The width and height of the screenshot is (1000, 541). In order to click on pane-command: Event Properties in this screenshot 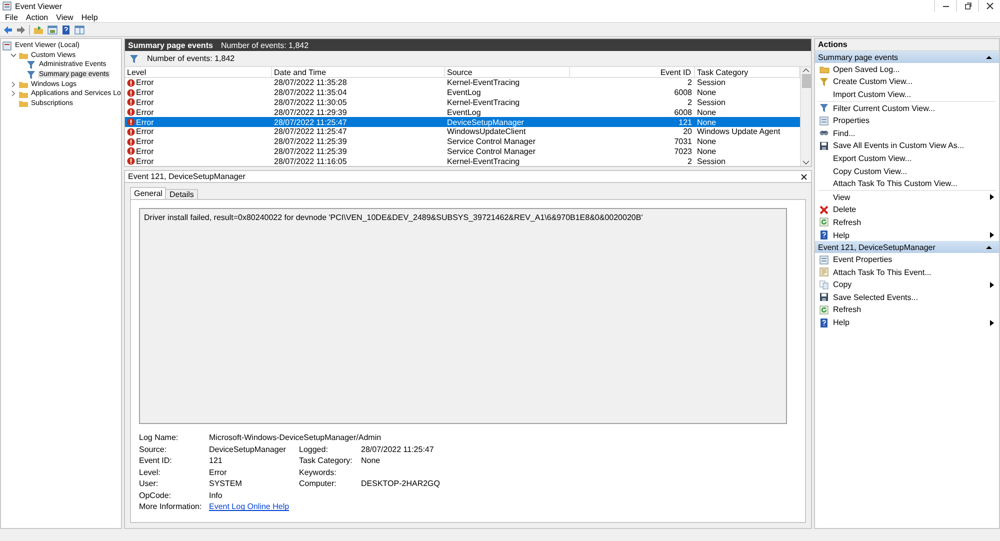, I will do `click(907, 259)`.